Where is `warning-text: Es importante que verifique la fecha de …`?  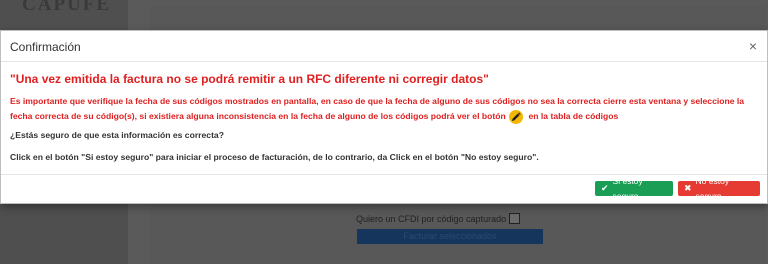
warning-text: Es importante que verifique la fecha de … is located at coordinates (377, 108).